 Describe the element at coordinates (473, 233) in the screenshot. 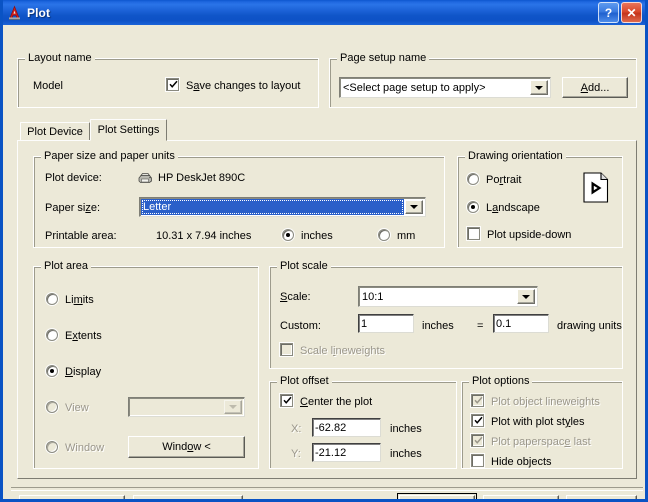

I see `plot-upside-down-checkbox` at that location.